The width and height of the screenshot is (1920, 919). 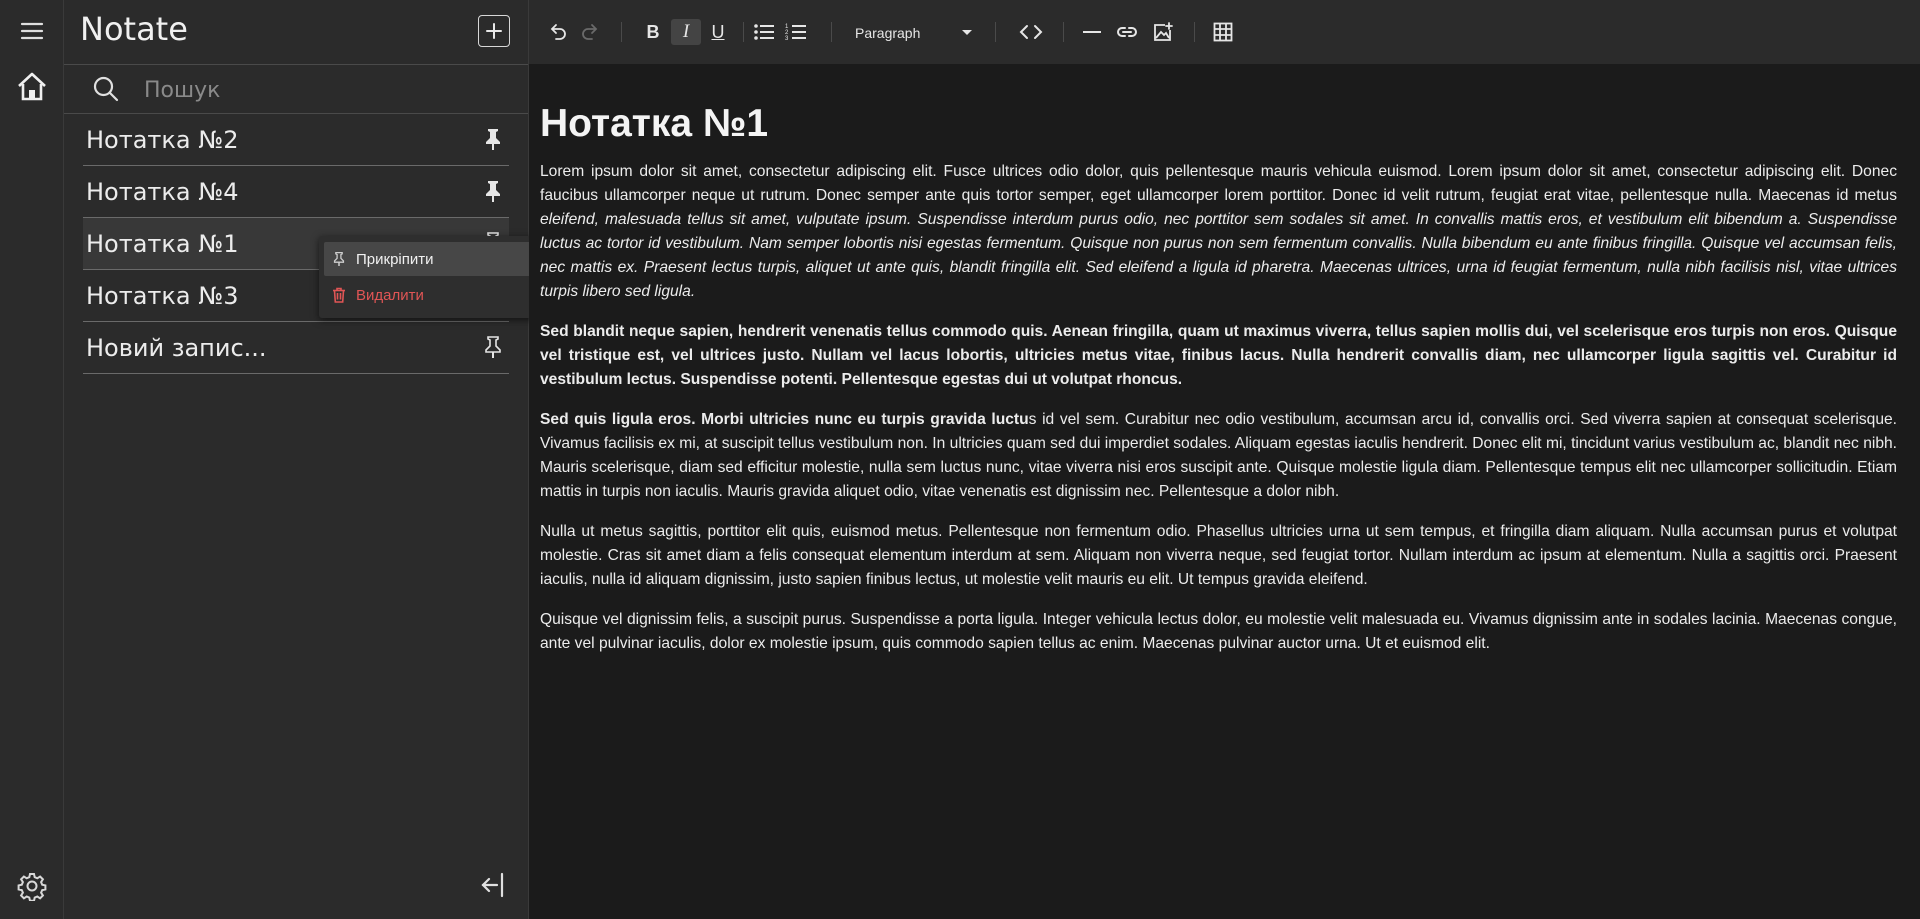 I want to click on italic-icon: I, so click(x=686, y=32).